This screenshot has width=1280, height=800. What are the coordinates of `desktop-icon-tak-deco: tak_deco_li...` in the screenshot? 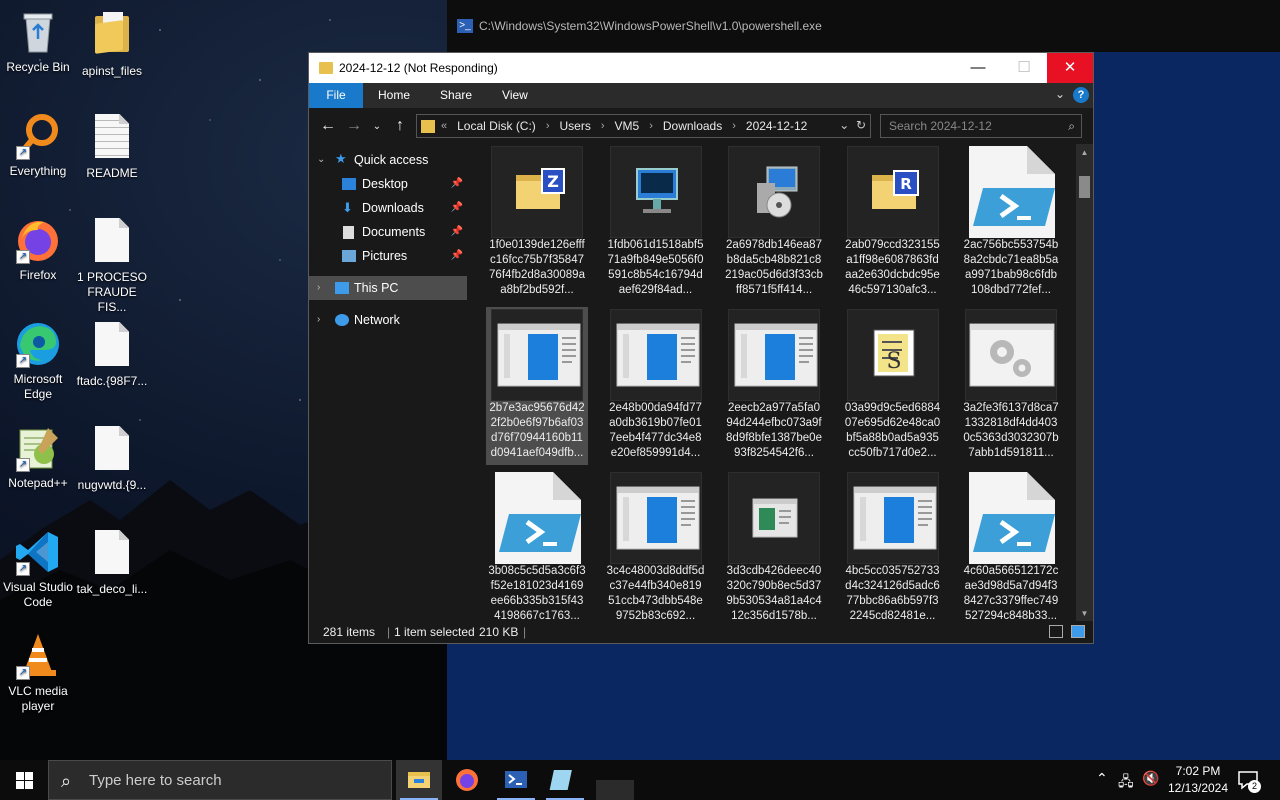 It's located at (112, 562).